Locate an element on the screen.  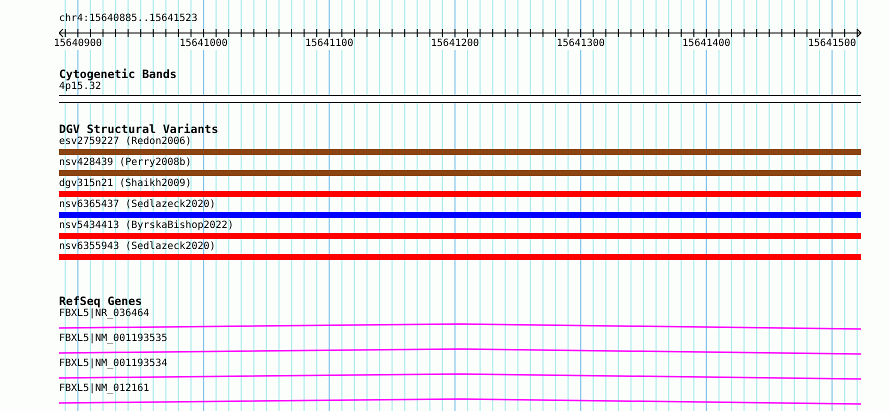
gene-label: FBXL5|NM_001193534 is located at coordinates (113, 364).